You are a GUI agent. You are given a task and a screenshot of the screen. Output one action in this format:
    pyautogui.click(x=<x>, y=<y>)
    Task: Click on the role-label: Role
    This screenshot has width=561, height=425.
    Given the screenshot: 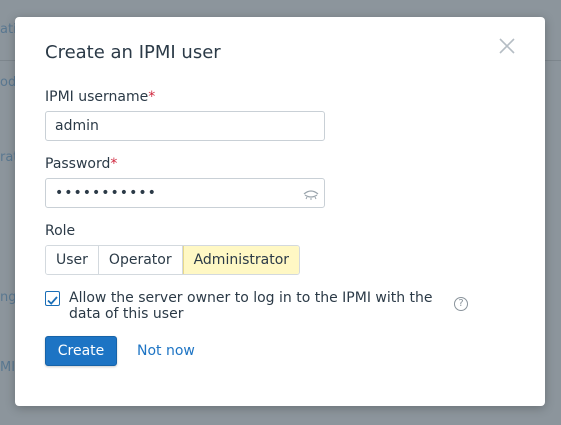 What is the action you would take?
    pyautogui.click(x=60, y=231)
    